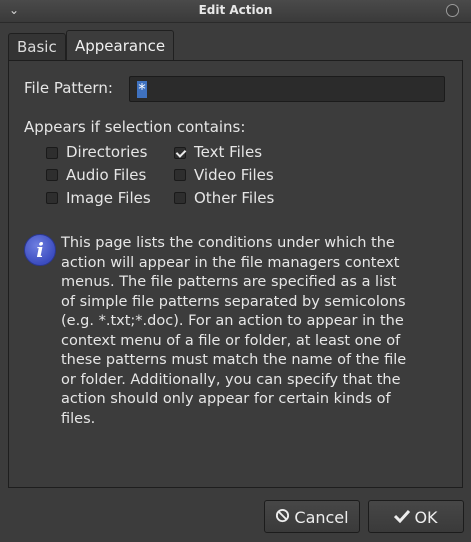  I want to click on ok-button: OK, so click(416, 516).